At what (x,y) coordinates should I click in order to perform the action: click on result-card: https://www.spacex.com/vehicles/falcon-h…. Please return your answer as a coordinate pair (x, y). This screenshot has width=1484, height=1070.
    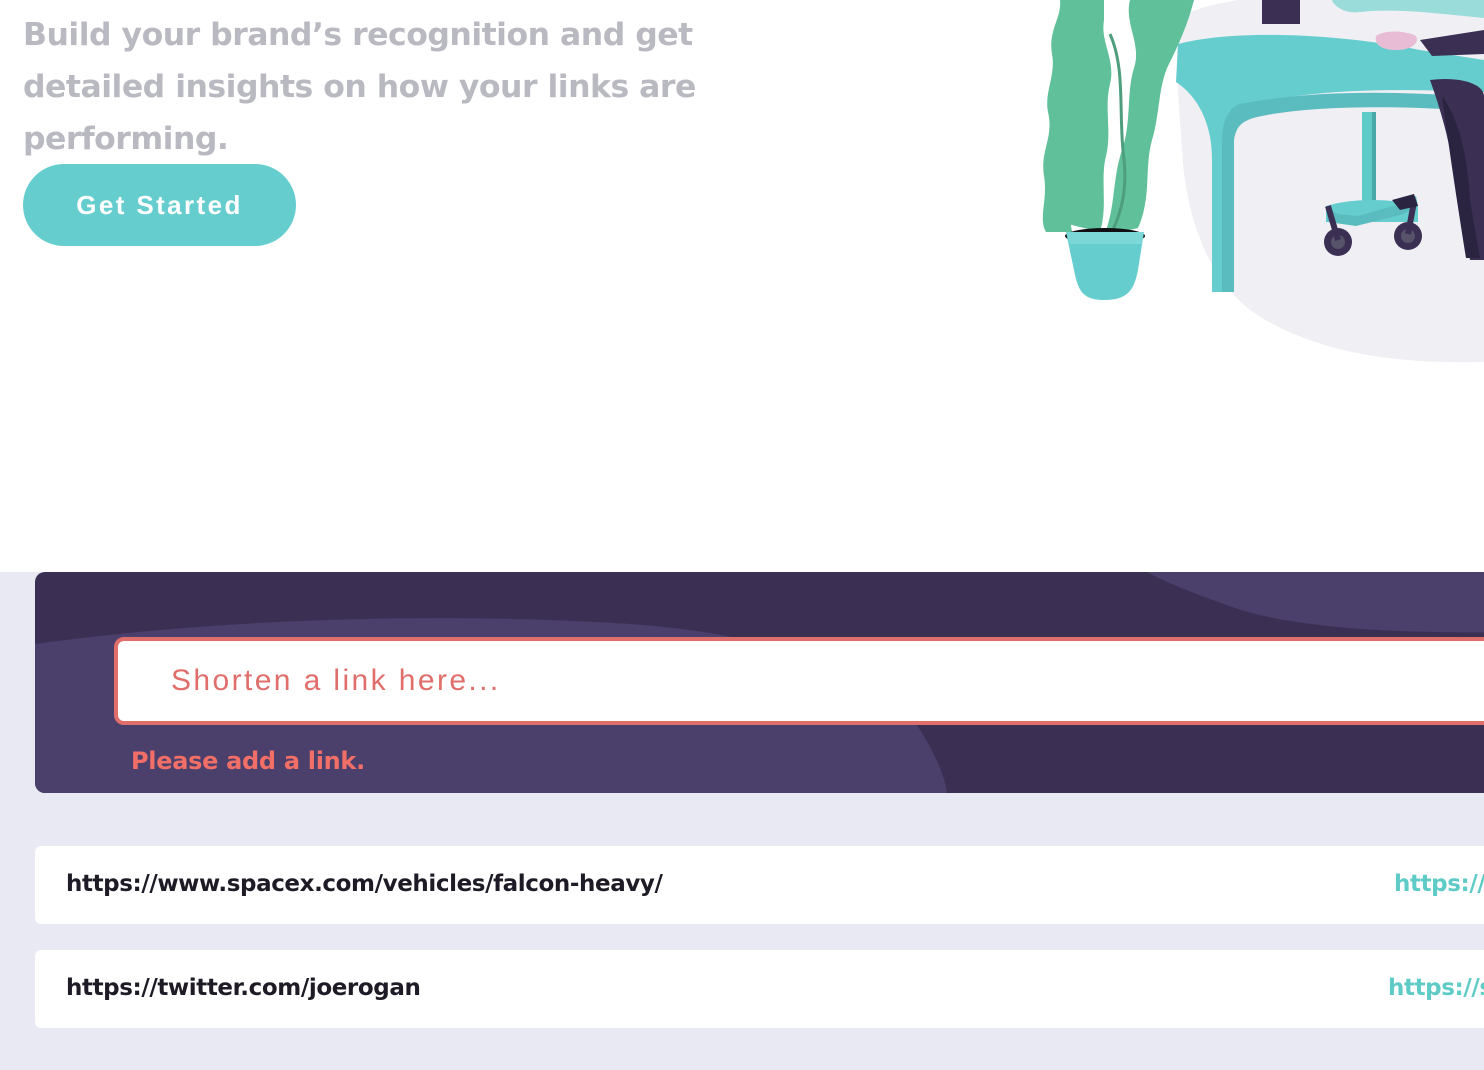
    Looking at the image, I should click on (759, 885).